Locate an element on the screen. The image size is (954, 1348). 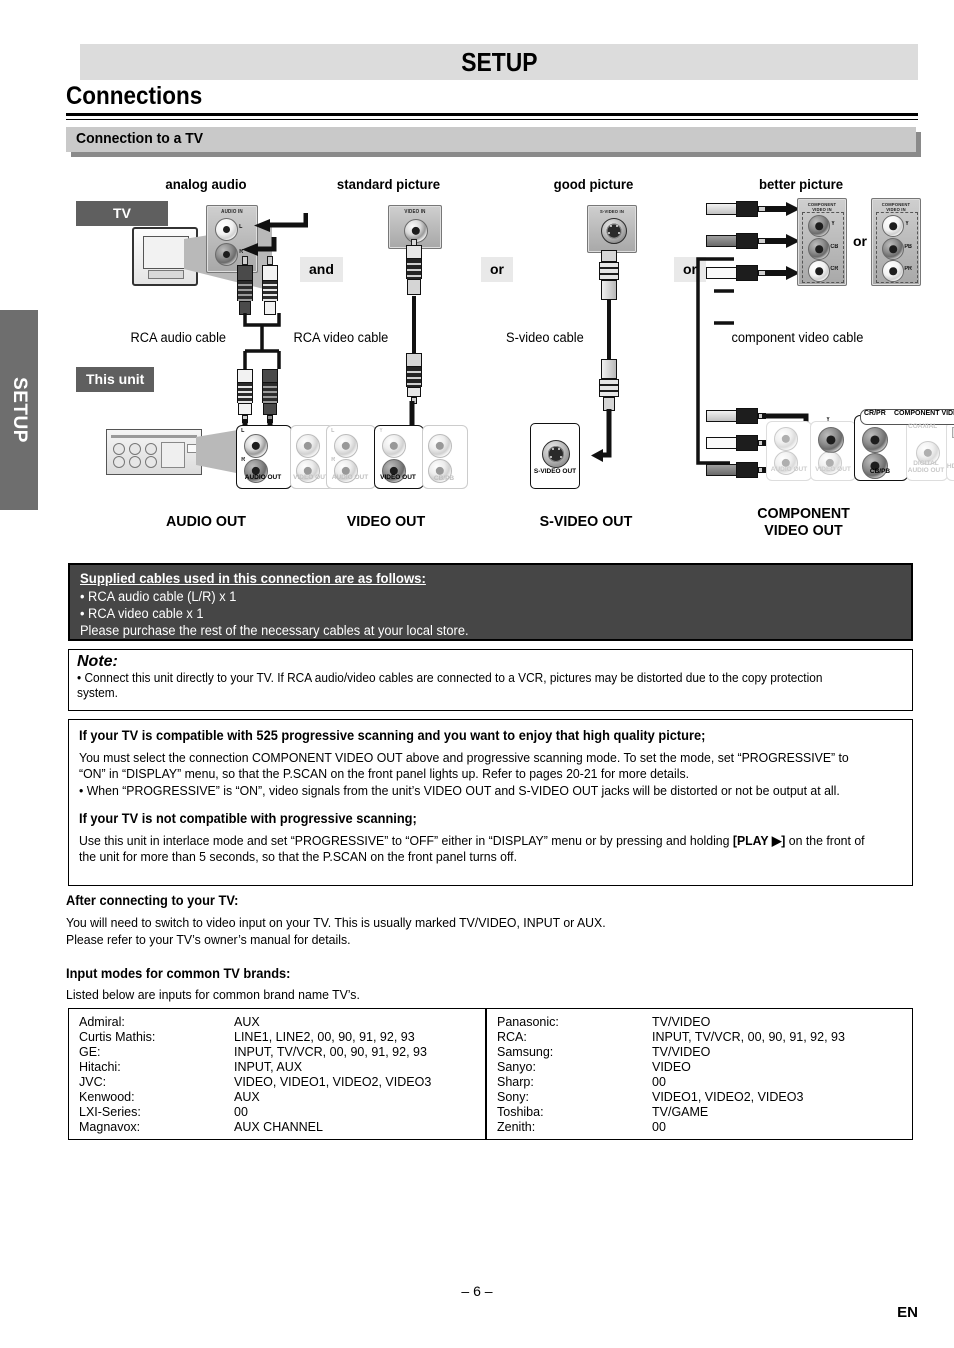
brand-name: JVC: is located at coordinates (93, 1082).